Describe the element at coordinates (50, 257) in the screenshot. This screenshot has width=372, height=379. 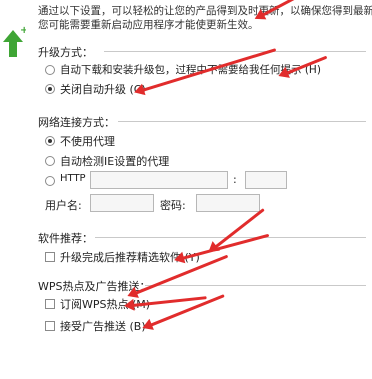
I see `checkbox-recommend-software` at that location.